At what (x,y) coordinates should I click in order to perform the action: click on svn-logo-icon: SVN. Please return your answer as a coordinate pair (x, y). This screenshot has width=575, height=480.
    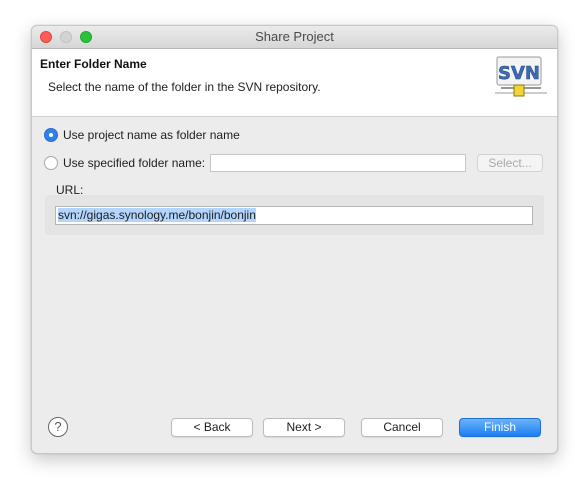
    Looking at the image, I should click on (521, 76).